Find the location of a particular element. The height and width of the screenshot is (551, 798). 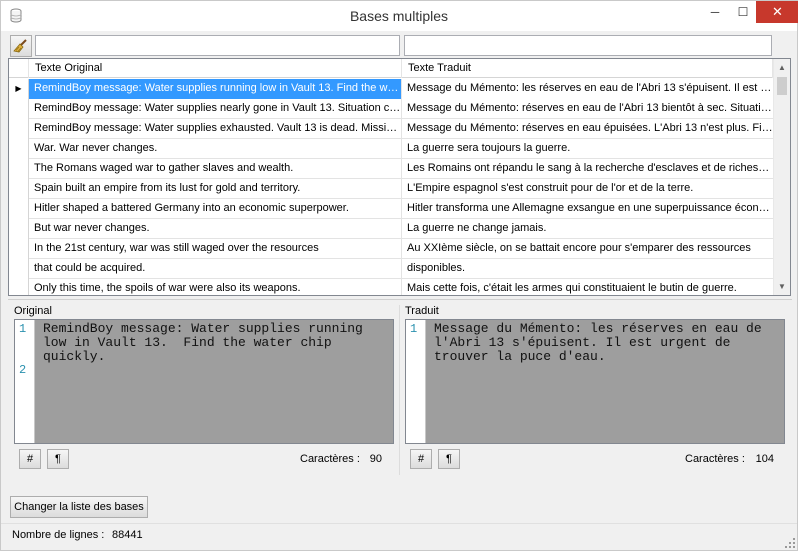

column-header-traduit: Texte Traduit is located at coordinates (587, 68).